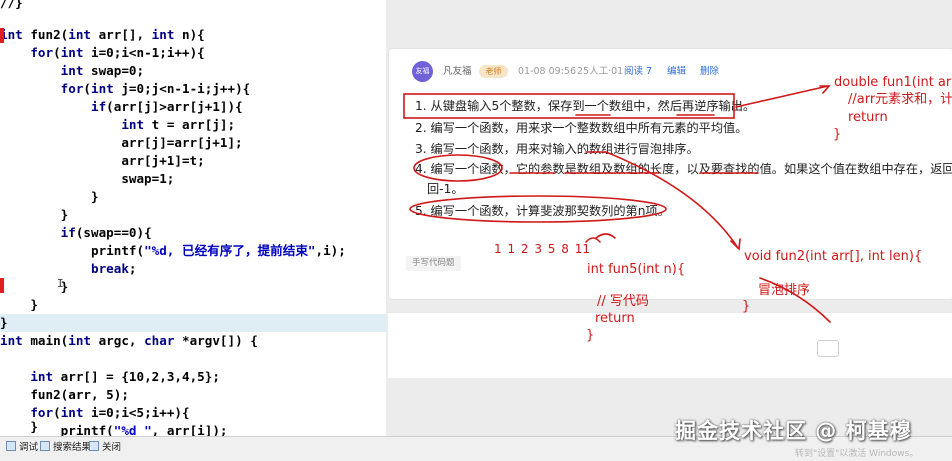  Describe the element at coordinates (542, 249) in the screenshot. I see `annot-fib-sequence: 1 1 2 3 5 8 11` at that location.